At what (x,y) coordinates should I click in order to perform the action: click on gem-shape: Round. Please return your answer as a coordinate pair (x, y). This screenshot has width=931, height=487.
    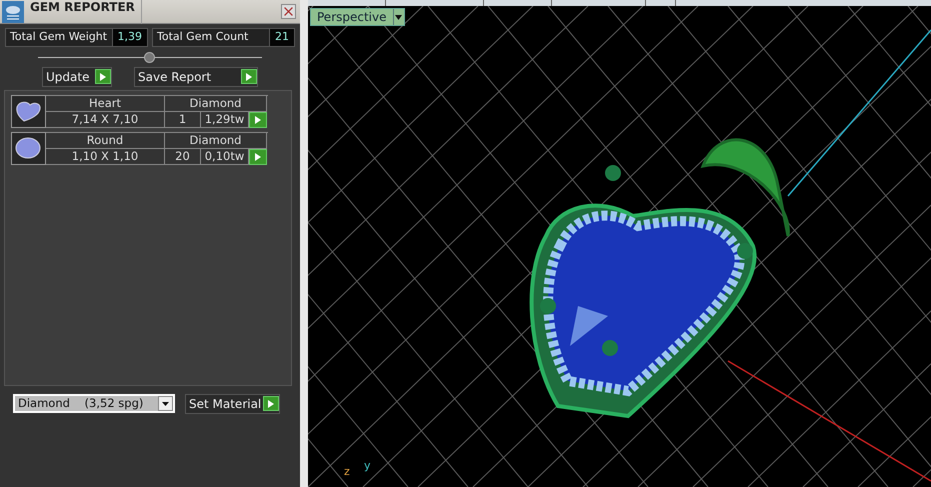
    Looking at the image, I should click on (105, 140).